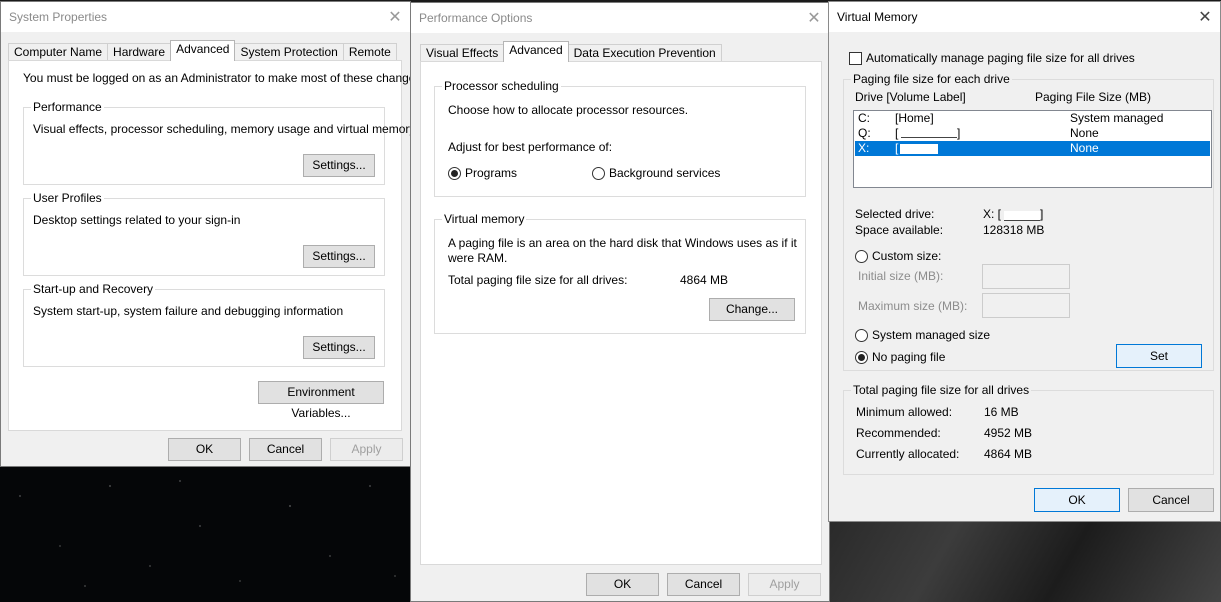 This screenshot has height=602, width=1221. I want to click on system-managed-label: System managed size, so click(931, 335).